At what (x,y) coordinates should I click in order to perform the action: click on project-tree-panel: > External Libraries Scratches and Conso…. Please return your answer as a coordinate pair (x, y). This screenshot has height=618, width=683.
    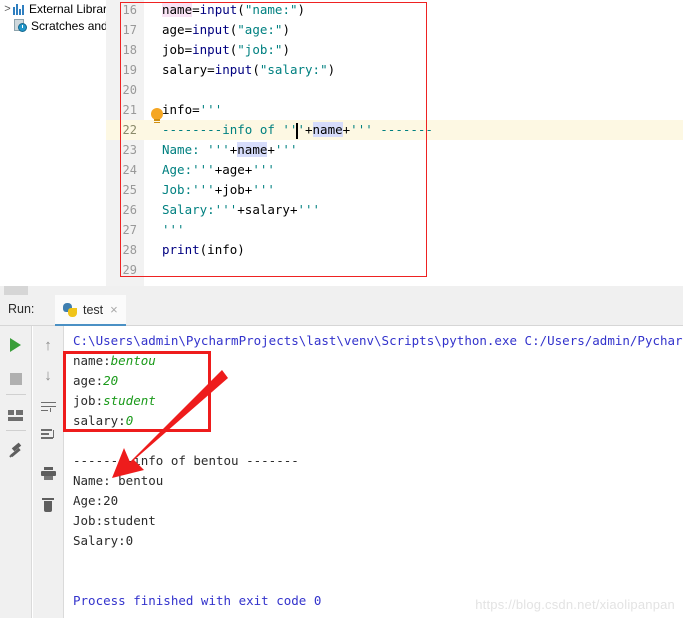
    Looking at the image, I should click on (53, 143).